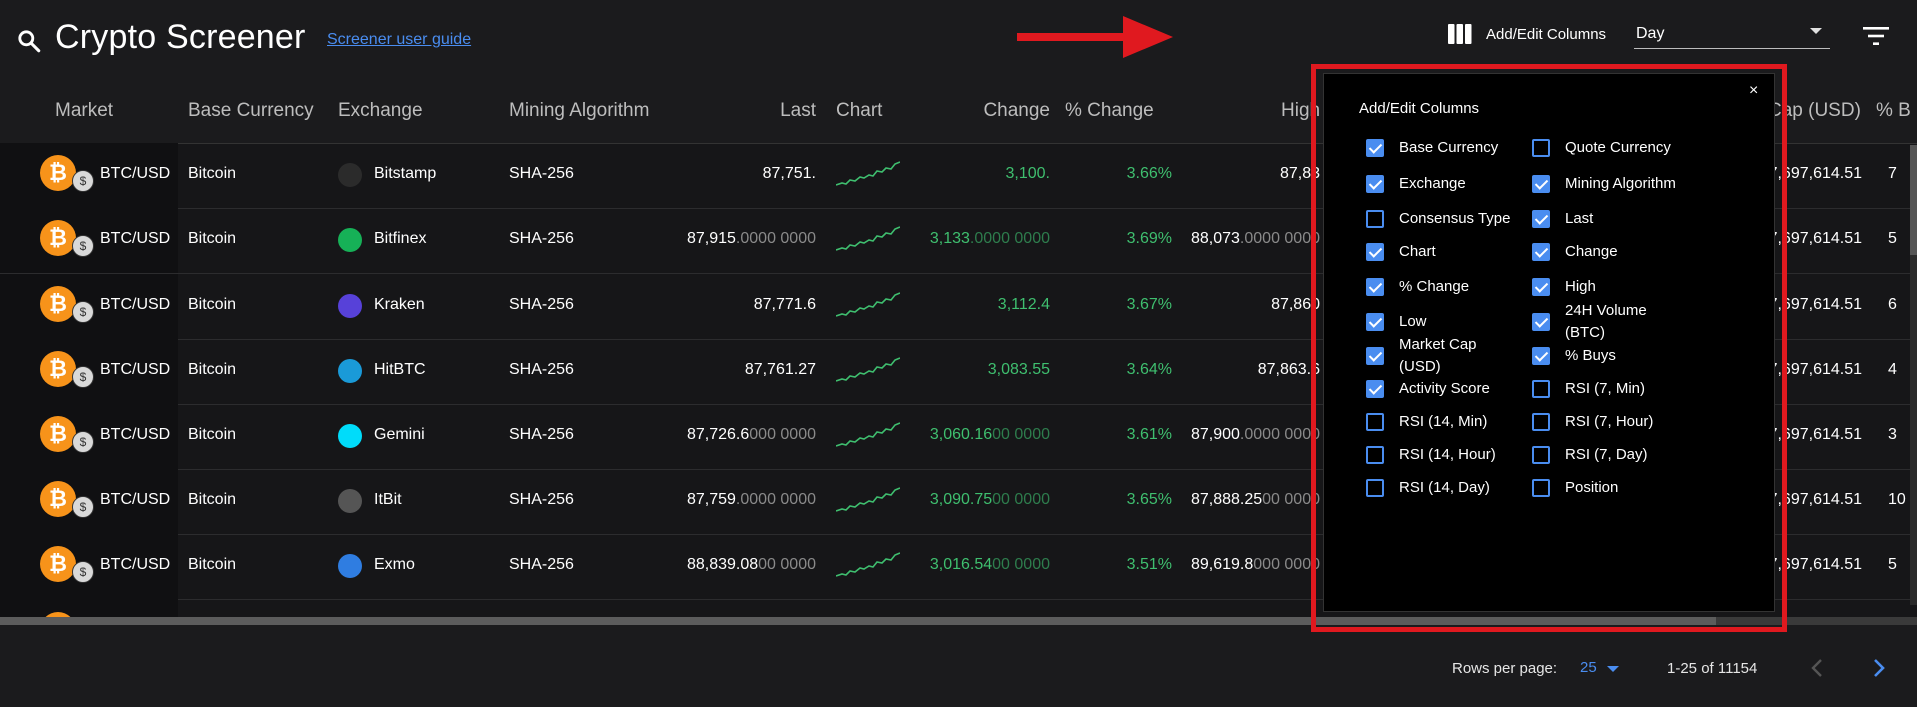  I want to click on filter-icon, so click(1876, 36).